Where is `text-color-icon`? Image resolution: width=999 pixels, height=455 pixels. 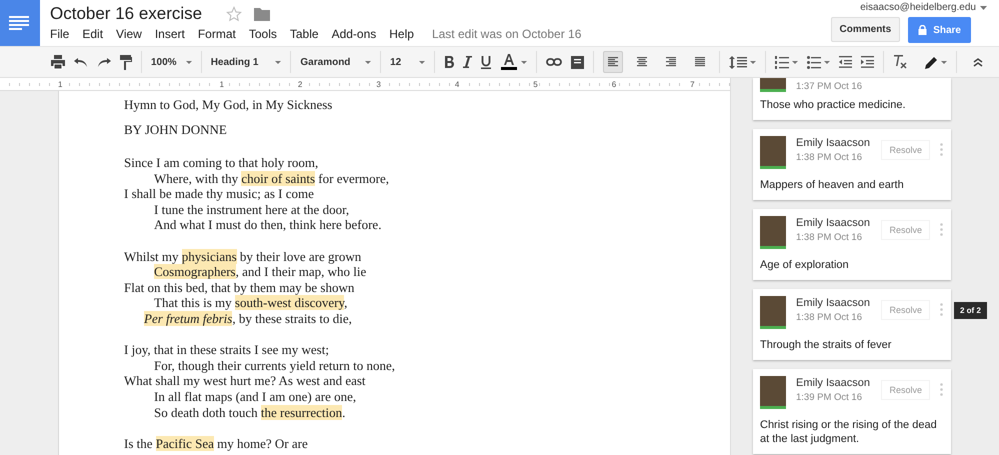
text-color-icon is located at coordinates (509, 62).